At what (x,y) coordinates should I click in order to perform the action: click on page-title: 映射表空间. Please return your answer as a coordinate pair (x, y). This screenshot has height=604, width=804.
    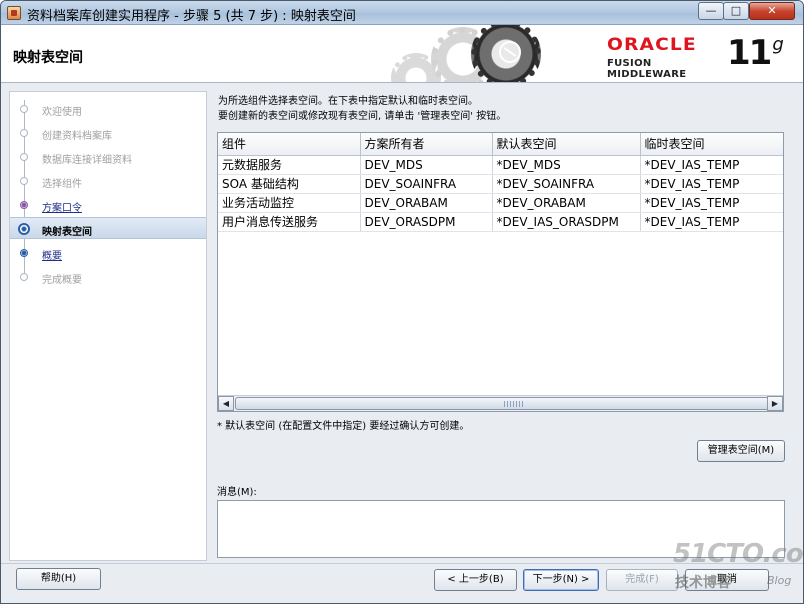
    Looking at the image, I should click on (48, 58).